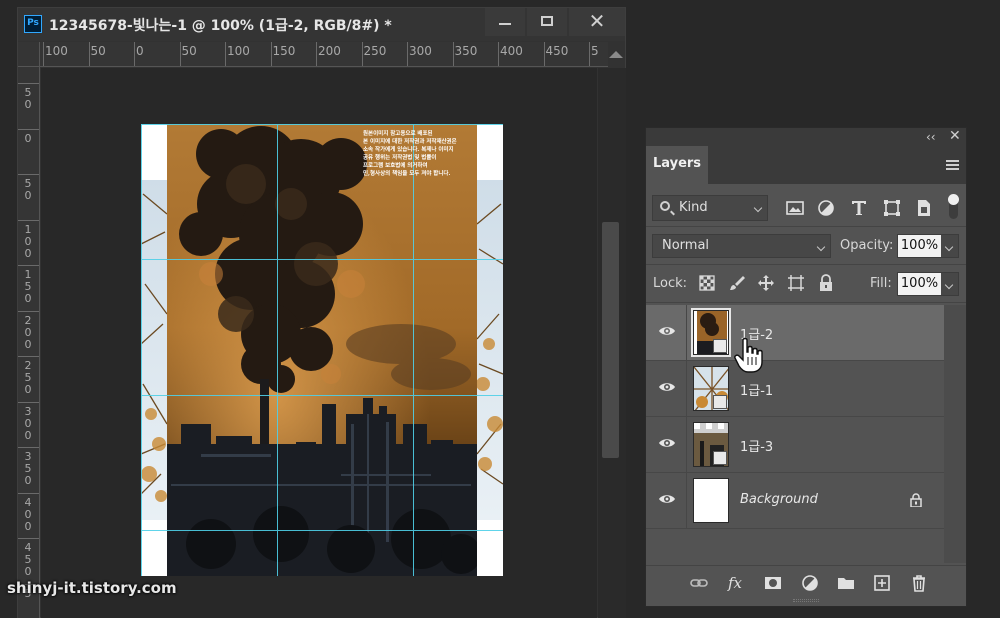 Image resolution: width=1000 pixels, height=618 pixels. What do you see at coordinates (29, 342) in the screenshot?
I see `vertical-ruler: 500501001502002503003504004505` at bounding box center [29, 342].